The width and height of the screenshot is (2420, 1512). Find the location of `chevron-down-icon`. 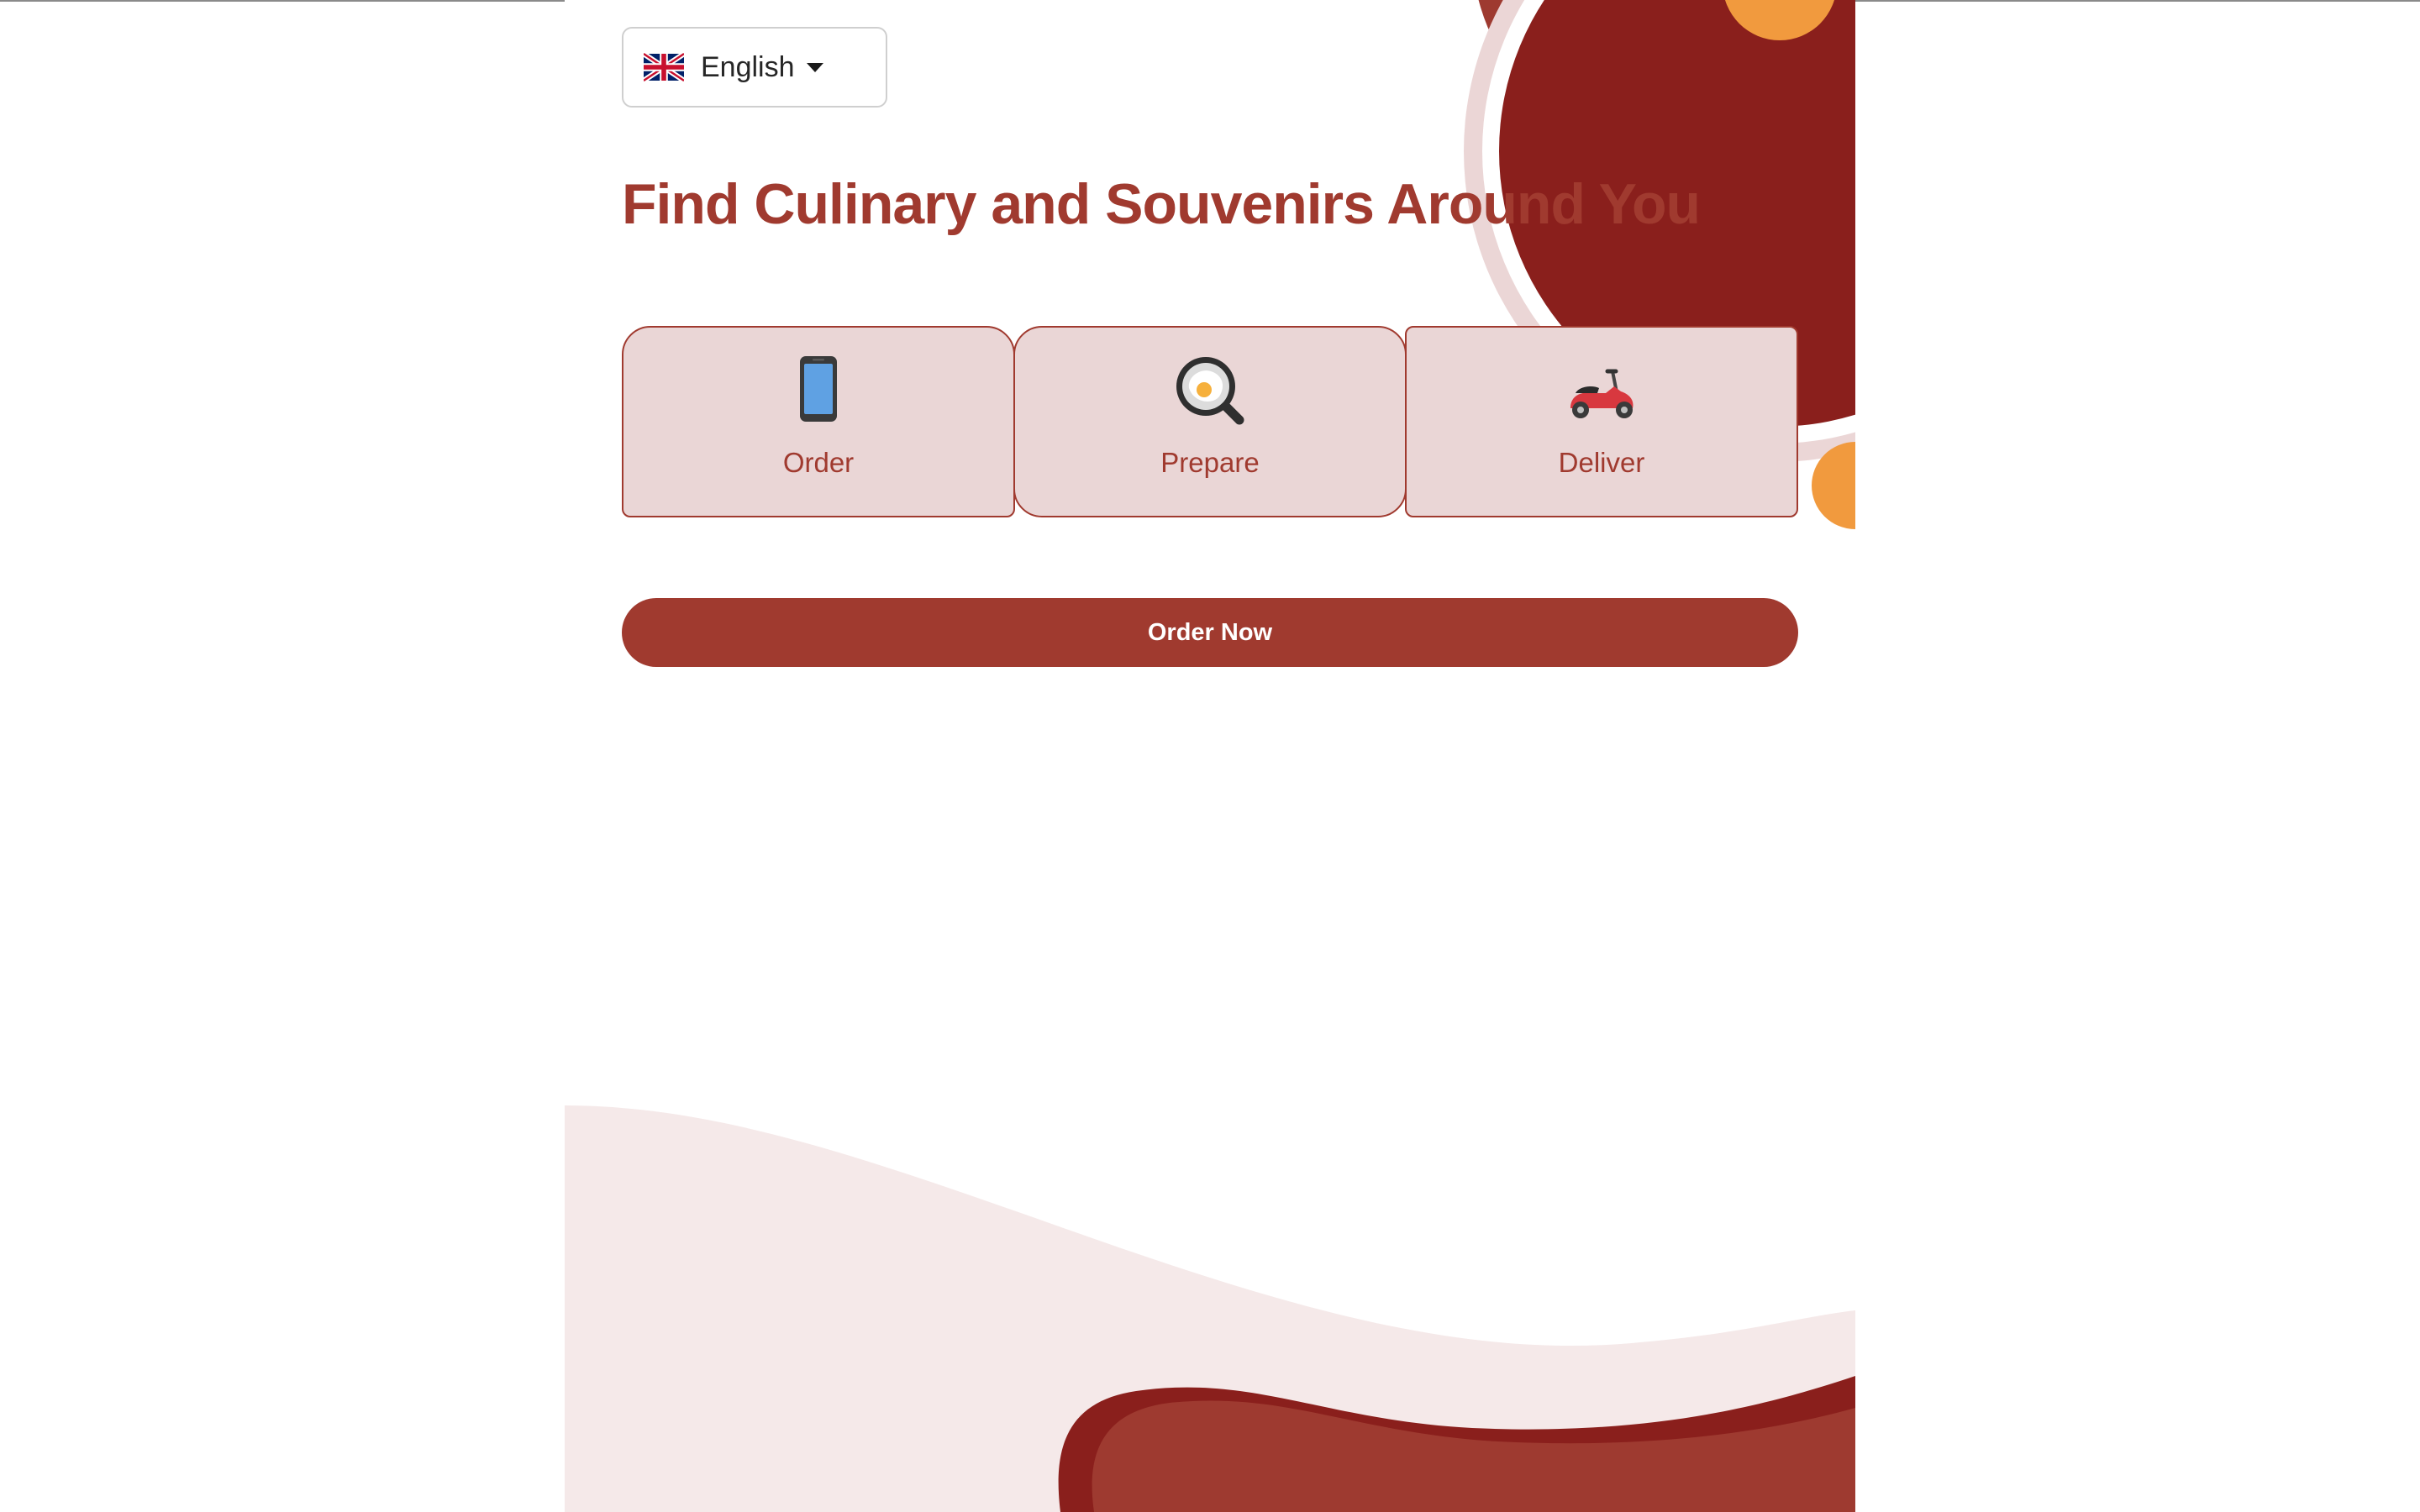

chevron-down-icon is located at coordinates (814, 67).